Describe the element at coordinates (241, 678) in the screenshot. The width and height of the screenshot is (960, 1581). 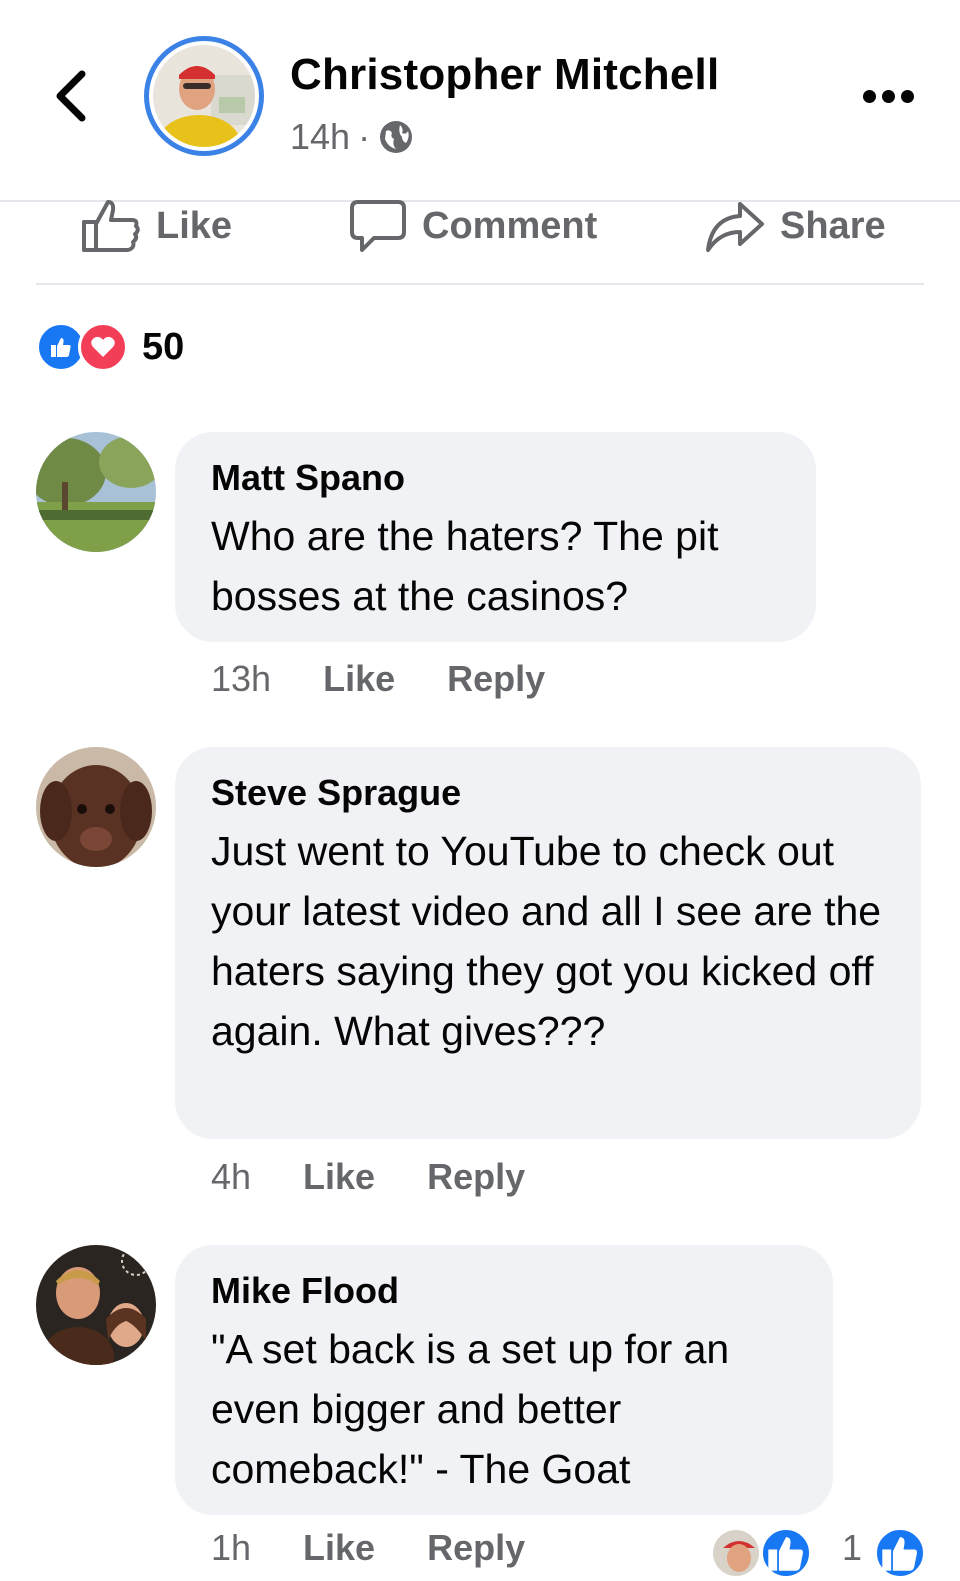
I see `comment-time: 13h` at that location.